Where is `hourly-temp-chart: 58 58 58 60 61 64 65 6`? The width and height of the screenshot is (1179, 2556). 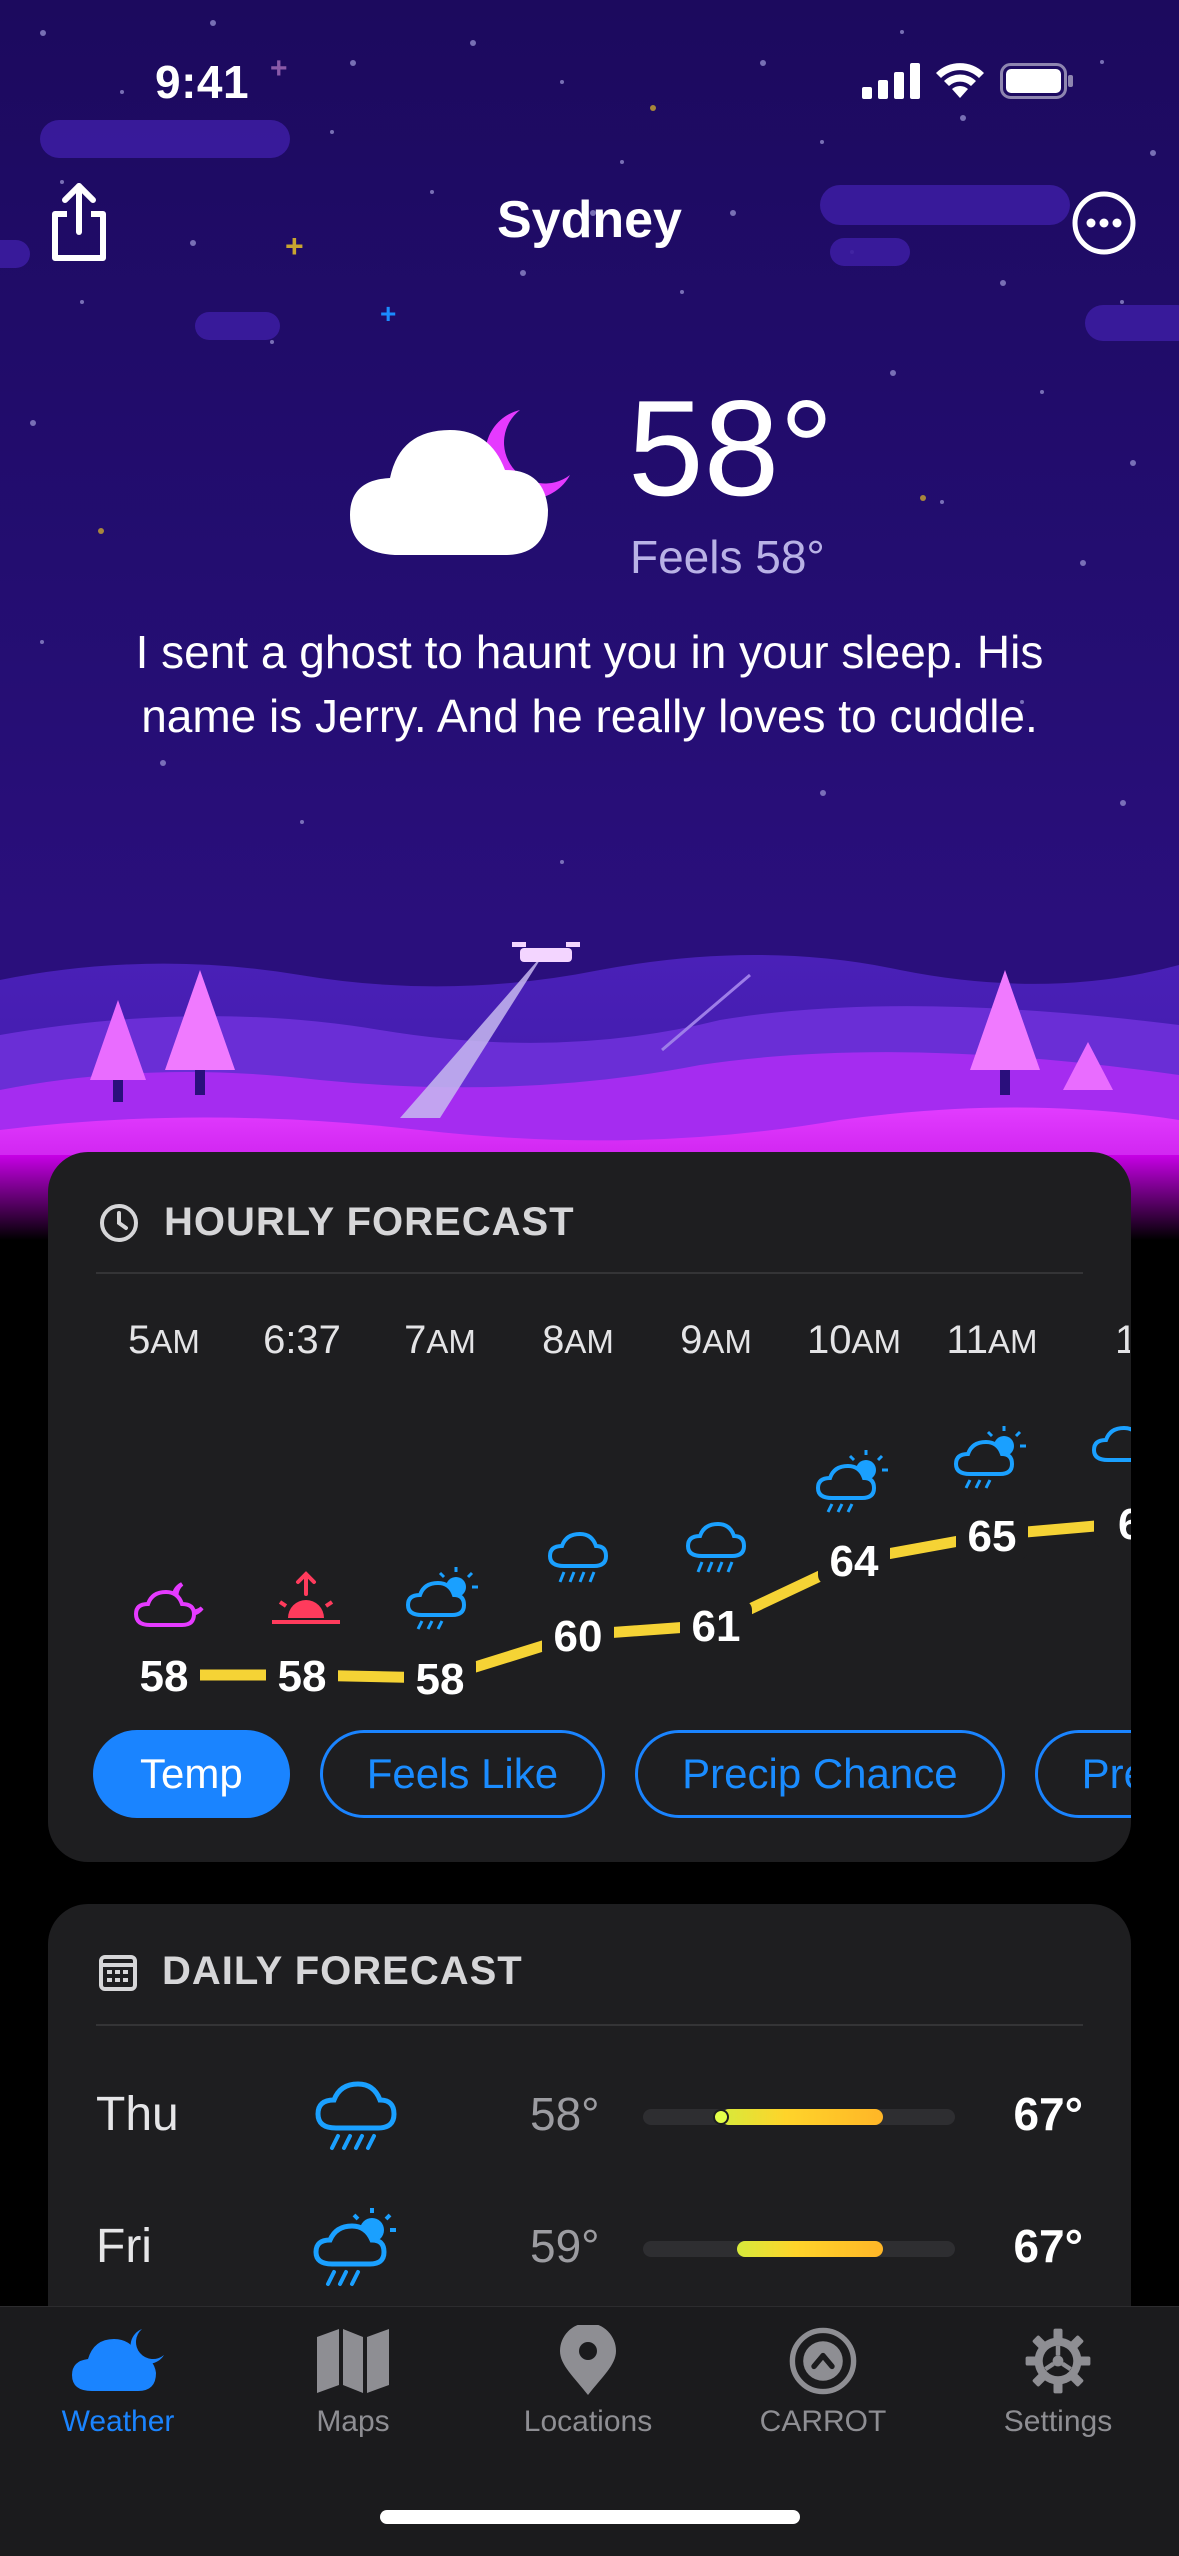 hourly-temp-chart: 58 58 58 60 61 64 65 6 is located at coordinates (629, 1564).